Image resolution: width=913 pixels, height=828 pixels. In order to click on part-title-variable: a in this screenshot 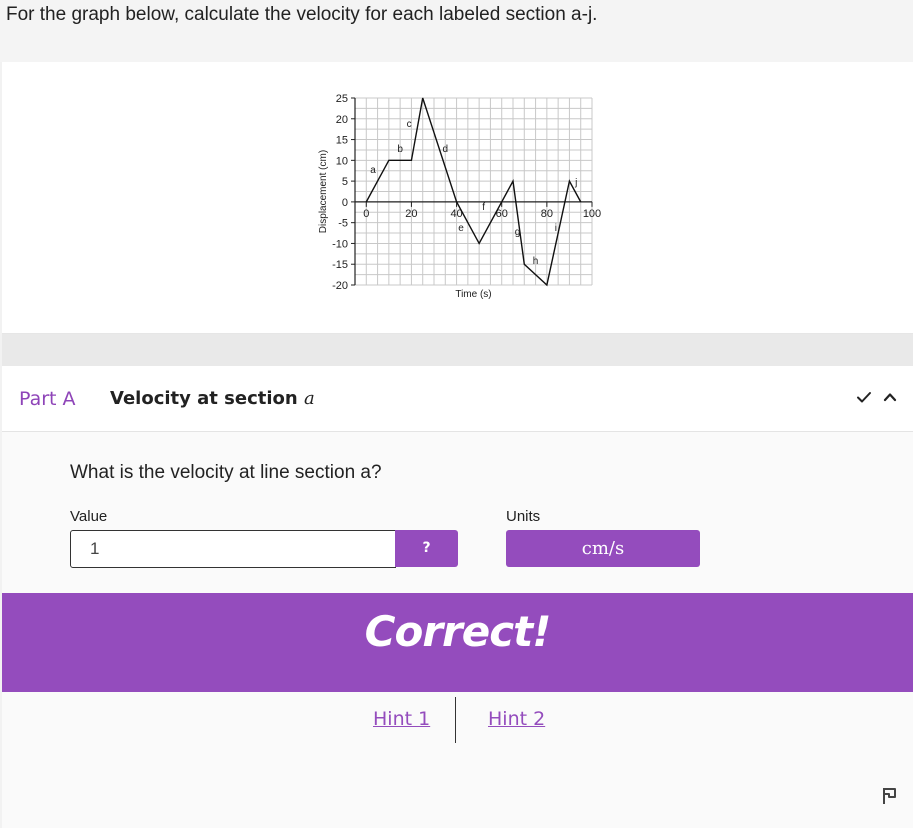, I will do `click(309, 398)`.